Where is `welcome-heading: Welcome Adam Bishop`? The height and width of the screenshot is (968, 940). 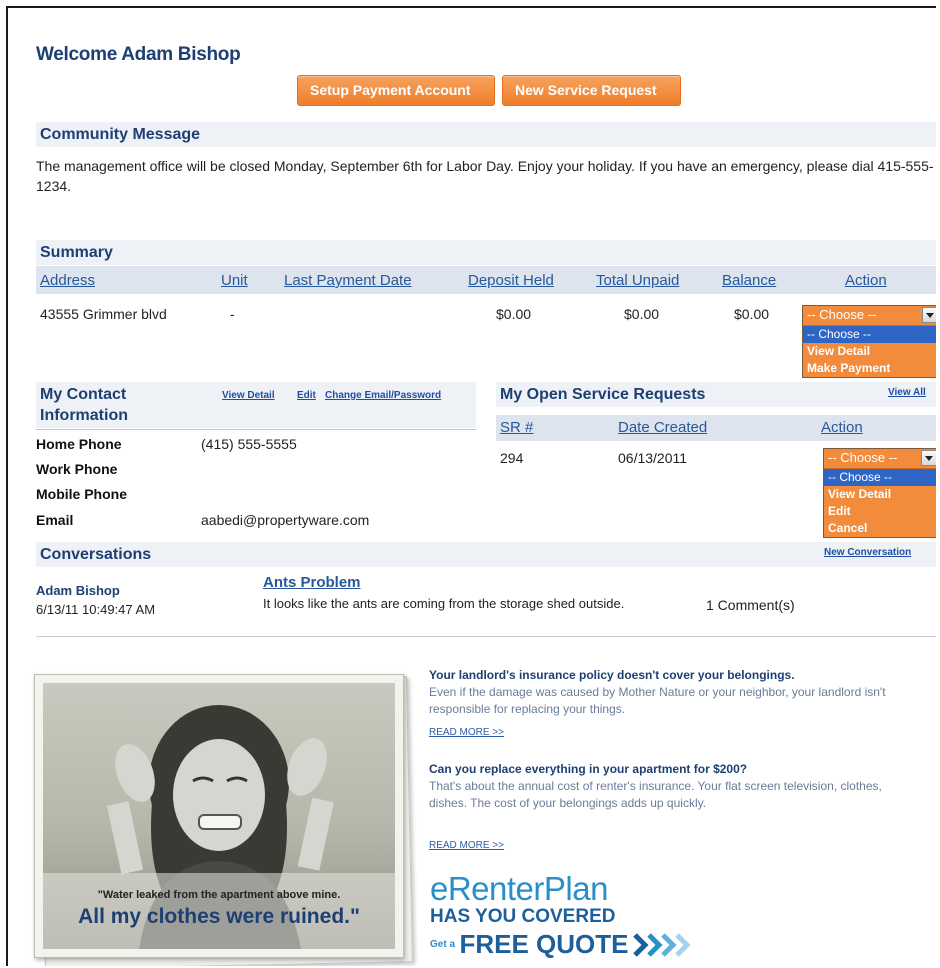 welcome-heading: Welcome Adam Bishop is located at coordinates (138, 54).